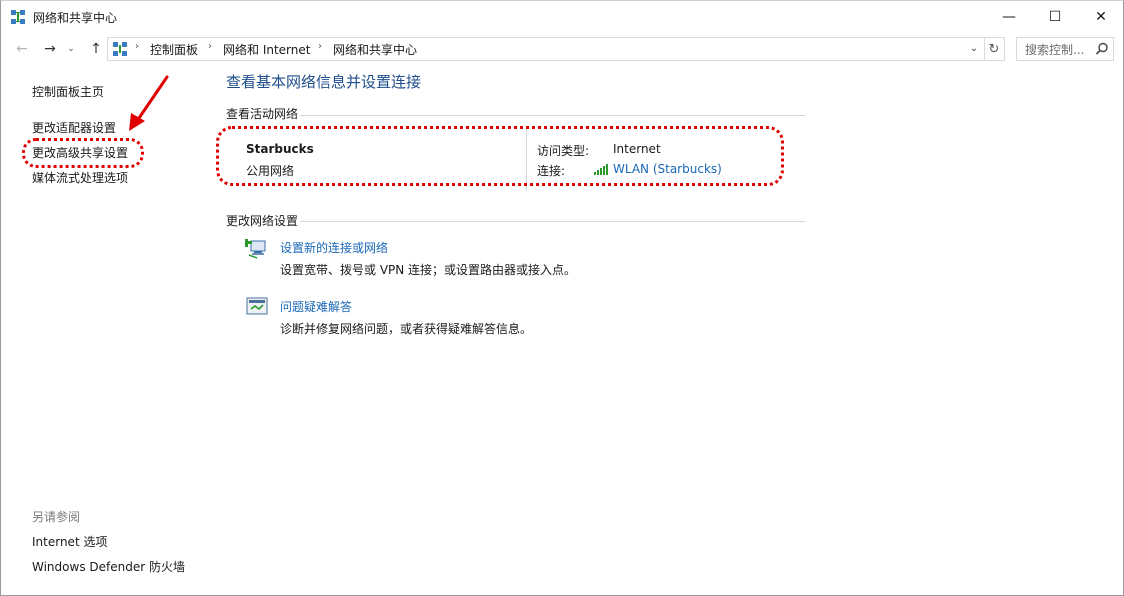  What do you see at coordinates (71, 49) in the screenshot?
I see `recent-locations-button: ⌄` at bounding box center [71, 49].